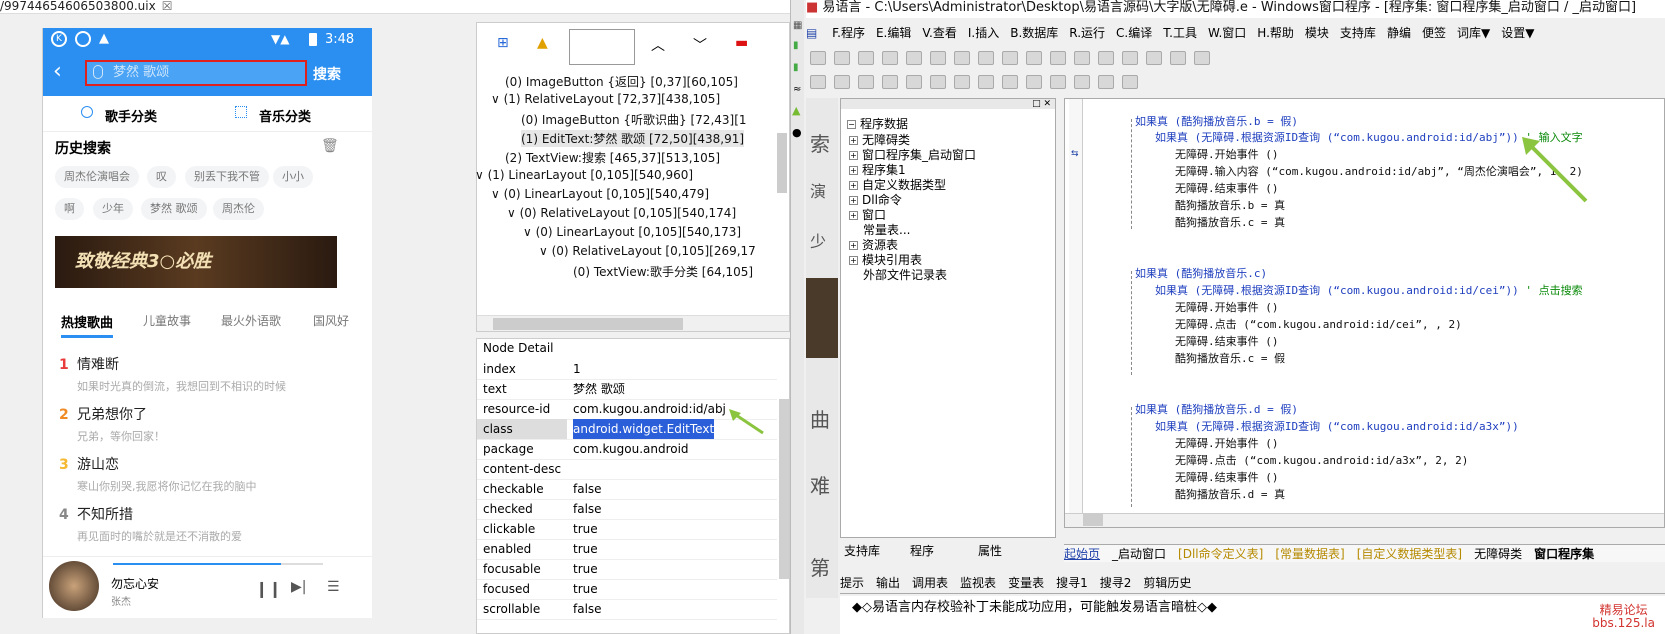 This screenshot has width=1665, height=634. What do you see at coordinates (962, 58) in the screenshot?
I see `undo-icon` at bounding box center [962, 58].